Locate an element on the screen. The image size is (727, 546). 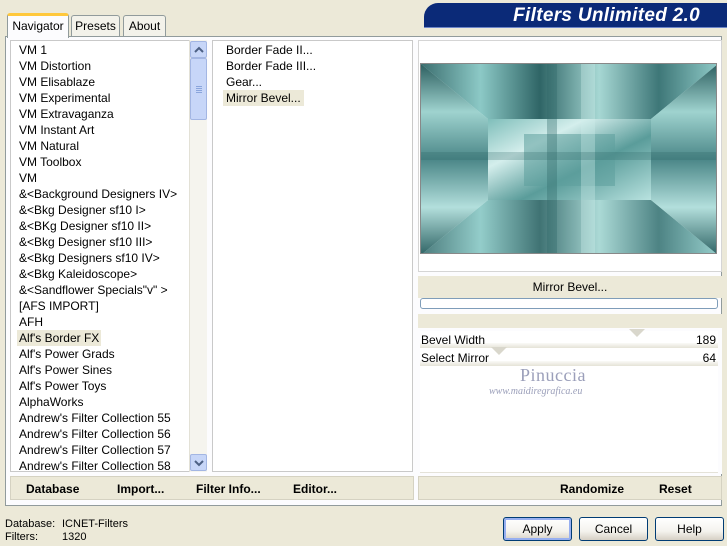
category-item: Alf's Border FX is located at coordinates (59, 338).